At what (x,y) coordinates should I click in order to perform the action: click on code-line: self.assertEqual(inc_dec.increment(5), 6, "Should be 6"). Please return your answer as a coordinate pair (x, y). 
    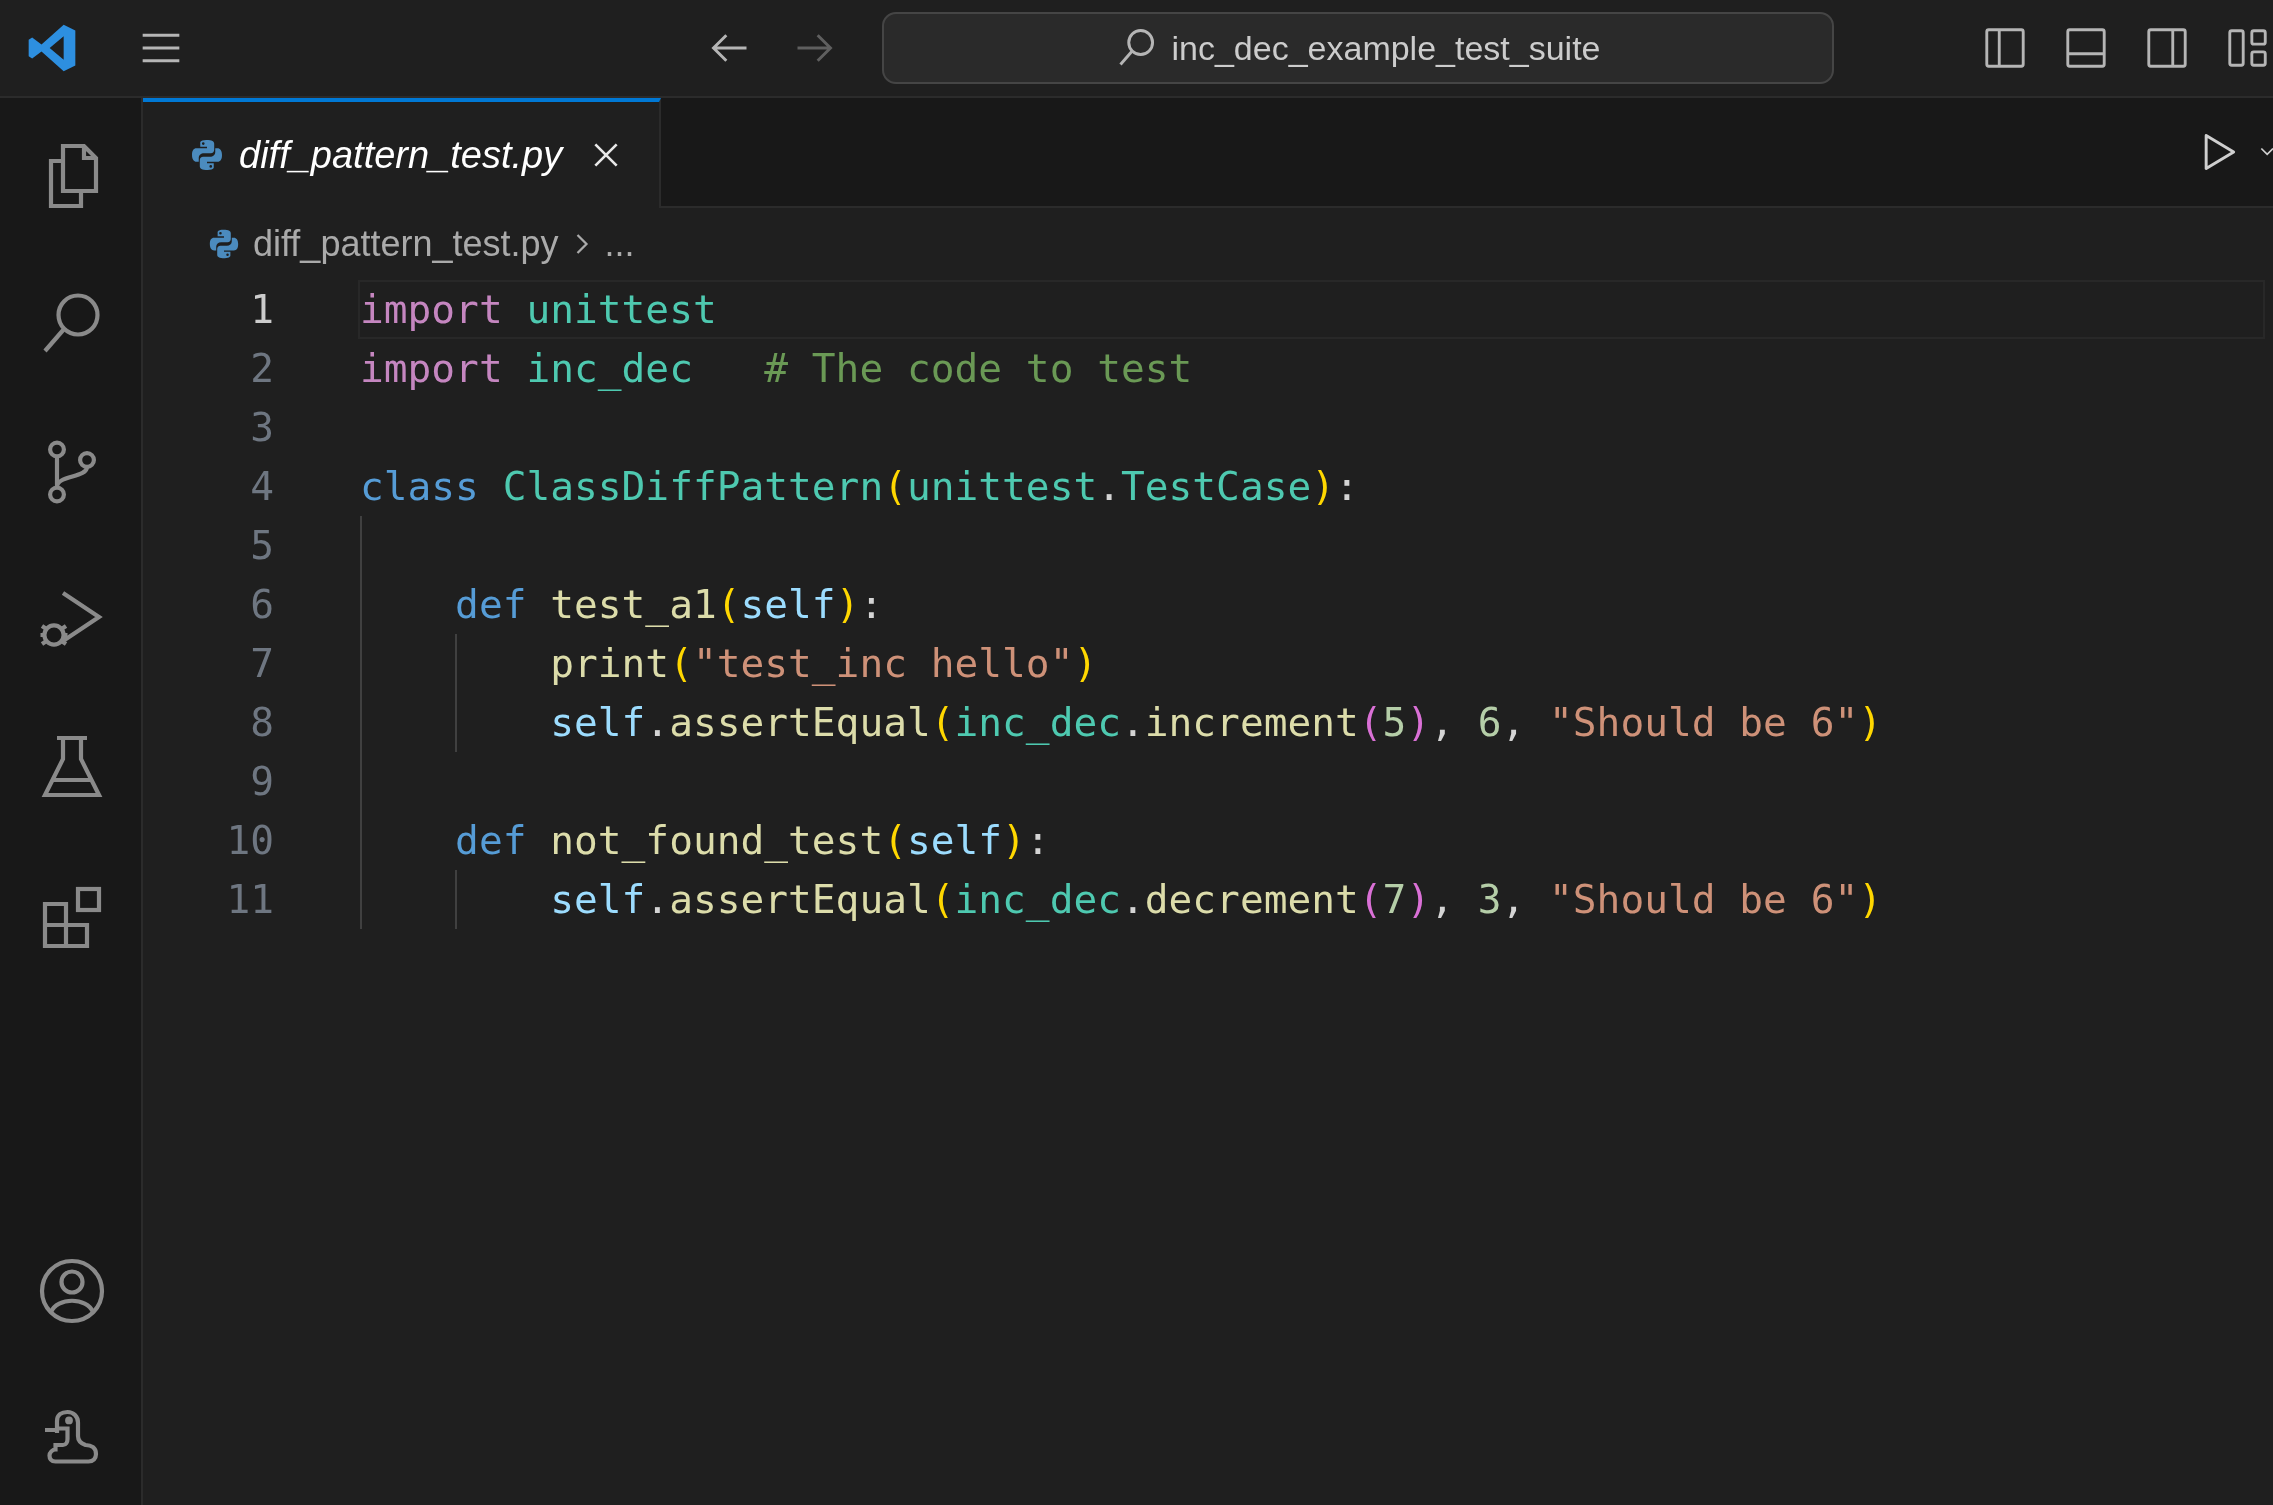
    Looking at the image, I should click on (1215, 722).